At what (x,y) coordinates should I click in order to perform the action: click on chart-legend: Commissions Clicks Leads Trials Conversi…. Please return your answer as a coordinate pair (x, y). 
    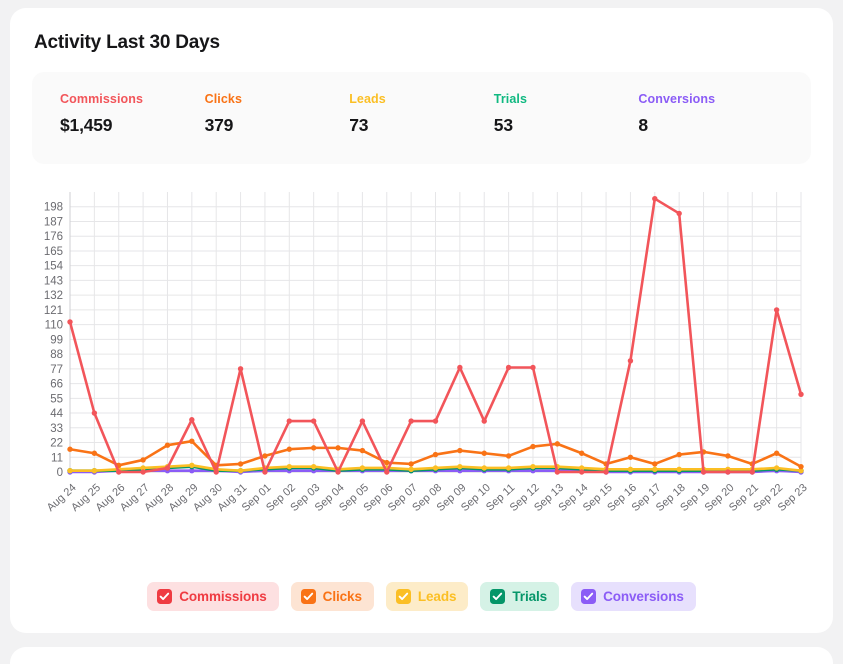
    Looking at the image, I should click on (421, 596).